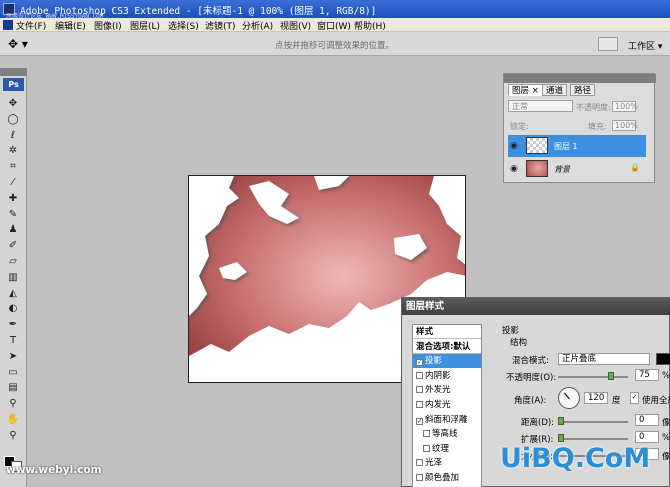 This screenshot has width=670, height=487. Describe the element at coordinates (13, 104) in the screenshot. I see `move-icon: ✥` at that location.